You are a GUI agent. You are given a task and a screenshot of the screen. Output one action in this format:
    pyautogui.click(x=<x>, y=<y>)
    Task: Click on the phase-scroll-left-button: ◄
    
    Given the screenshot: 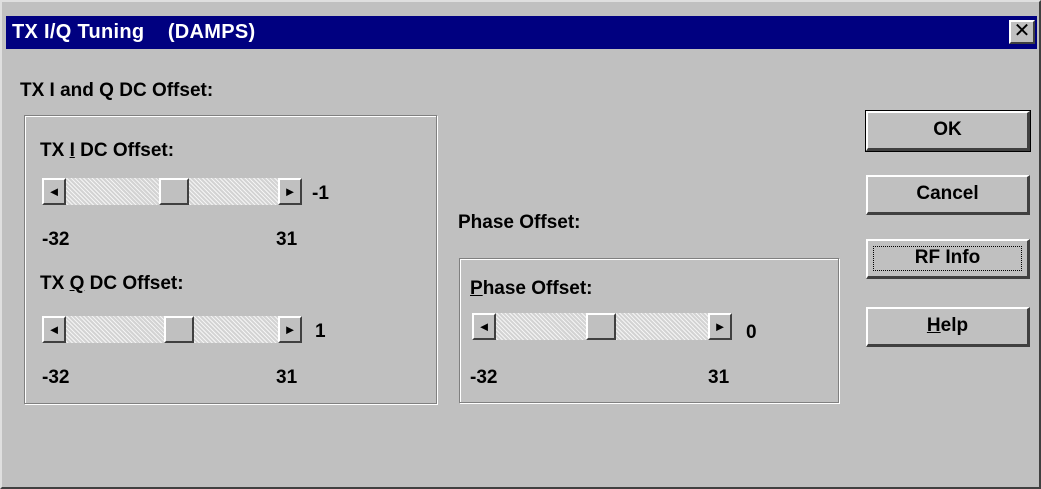 What is the action you would take?
    pyautogui.click(x=484, y=326)
    